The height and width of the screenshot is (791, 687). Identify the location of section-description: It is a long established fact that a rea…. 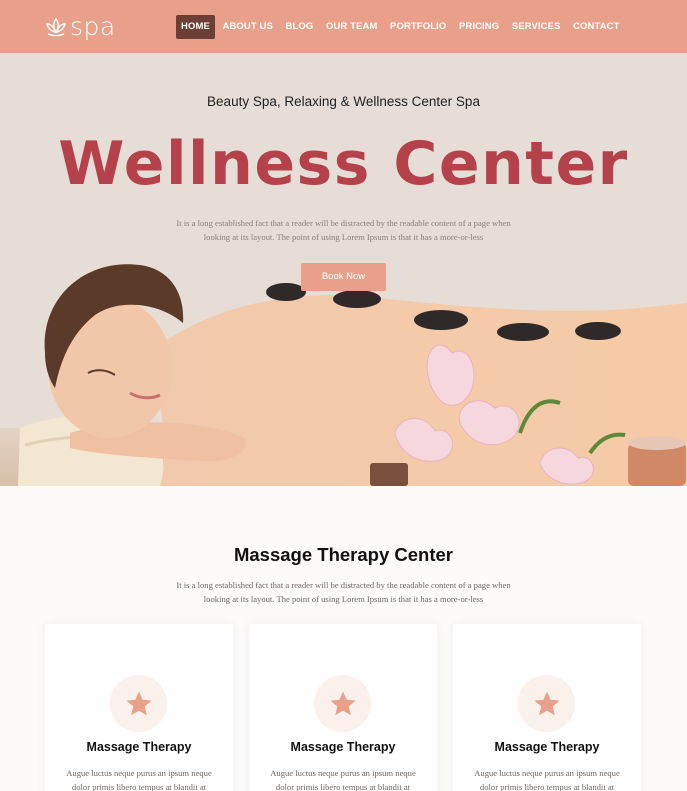
(343, 592).